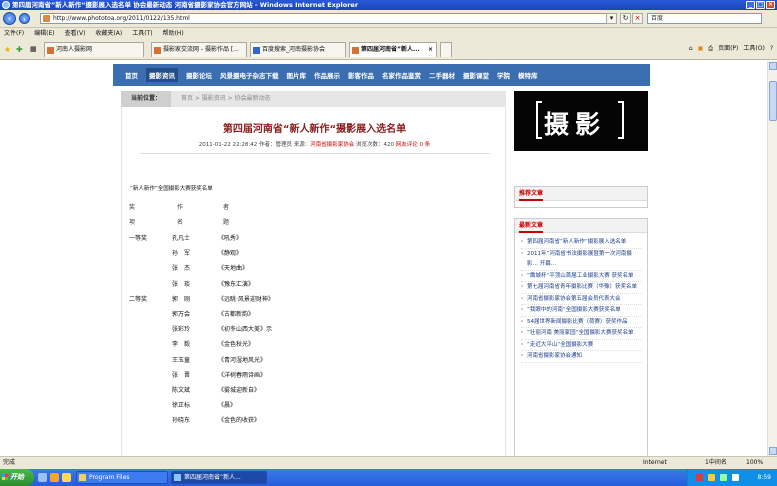  I want to click on breadcrumb: 当前位置： 首页 > 摄影资讯 > 协会最新动态, so click(313, 99).